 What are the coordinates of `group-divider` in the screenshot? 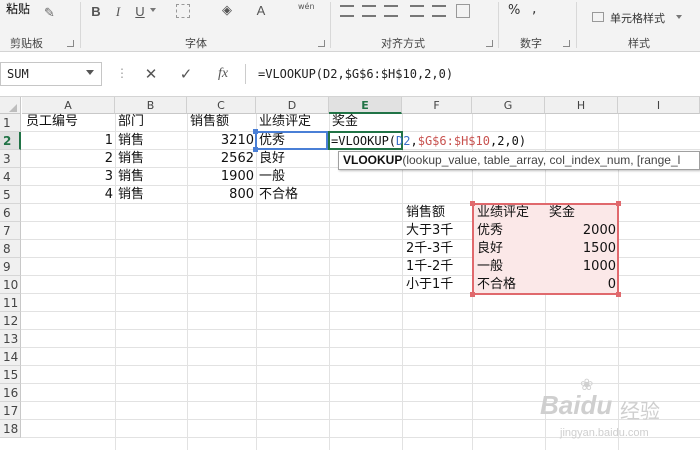 It's located at (80, 25).